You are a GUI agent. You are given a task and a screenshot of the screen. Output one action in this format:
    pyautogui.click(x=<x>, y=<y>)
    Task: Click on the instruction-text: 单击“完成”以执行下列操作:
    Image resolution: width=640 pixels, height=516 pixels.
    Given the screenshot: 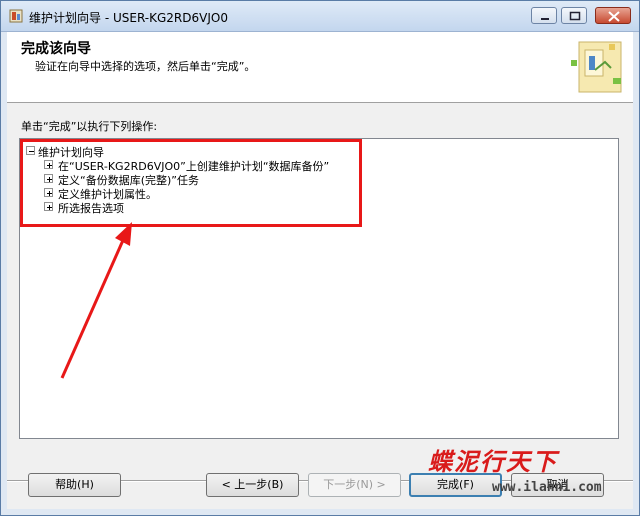 What is the action you would take?
    pyautogui.click(x=89, y=126)
    